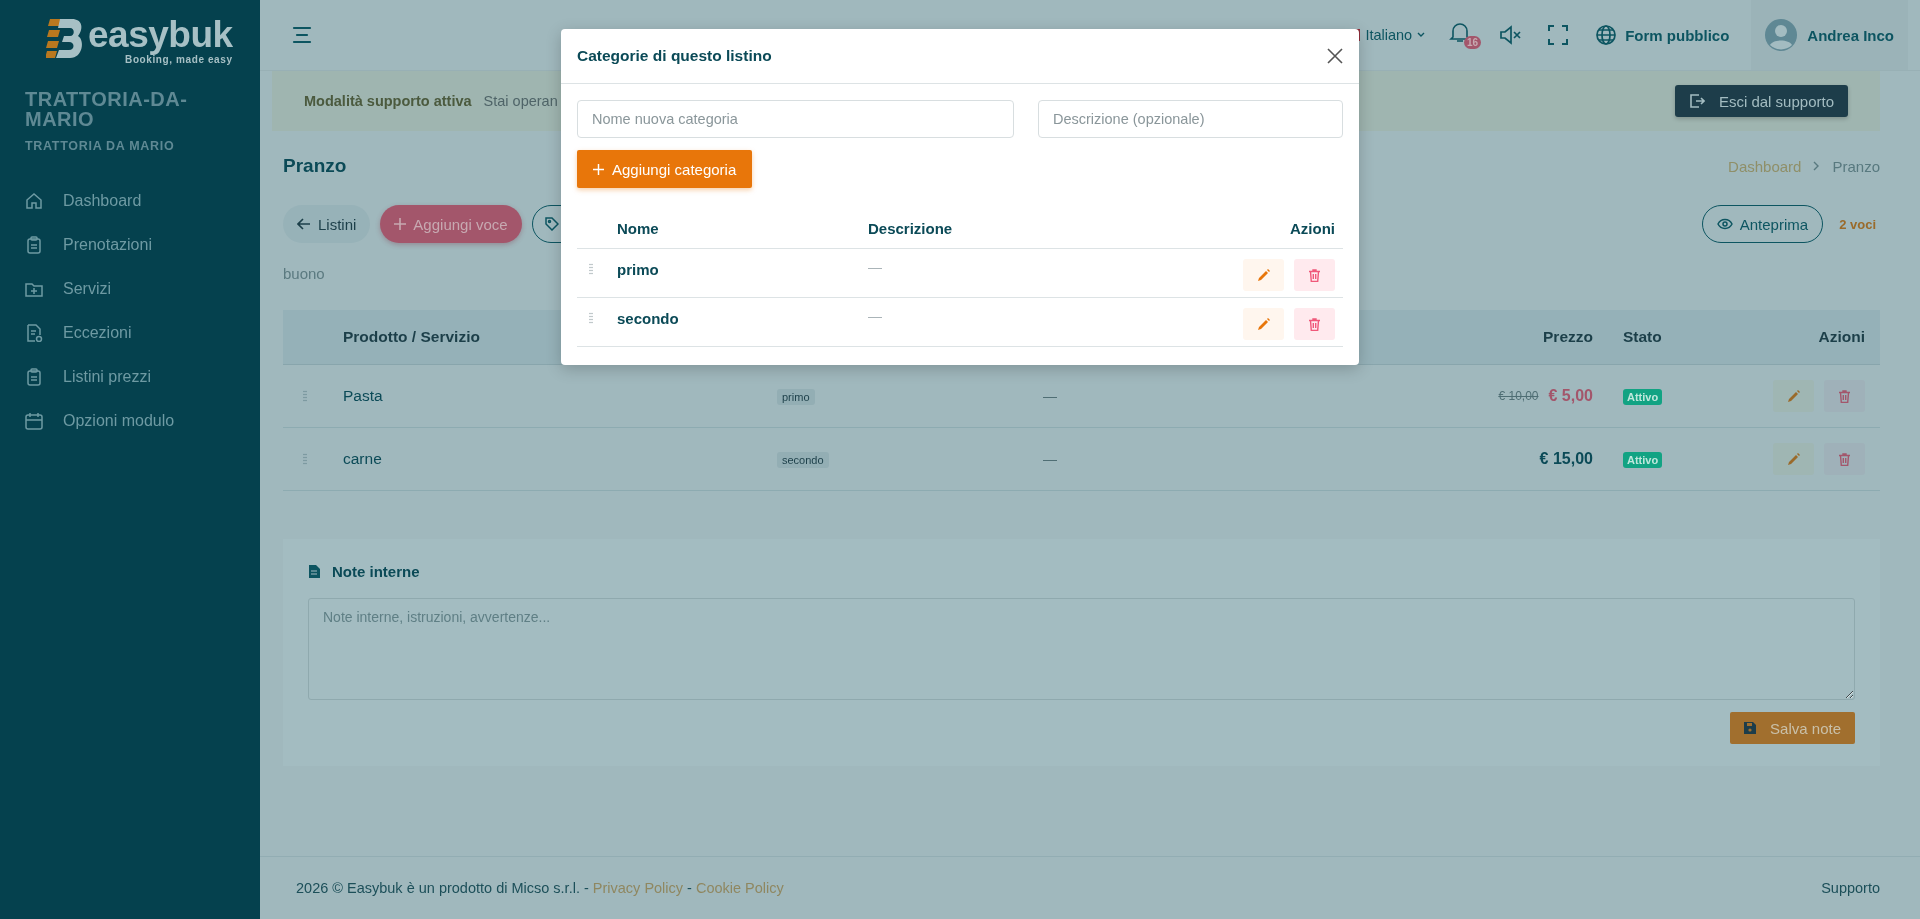 The height and width of the screenshot is (919, 1920). Describe the element at coordinates (1465, 35) in the screenshot. I see `notifications-button: 16` at that location.